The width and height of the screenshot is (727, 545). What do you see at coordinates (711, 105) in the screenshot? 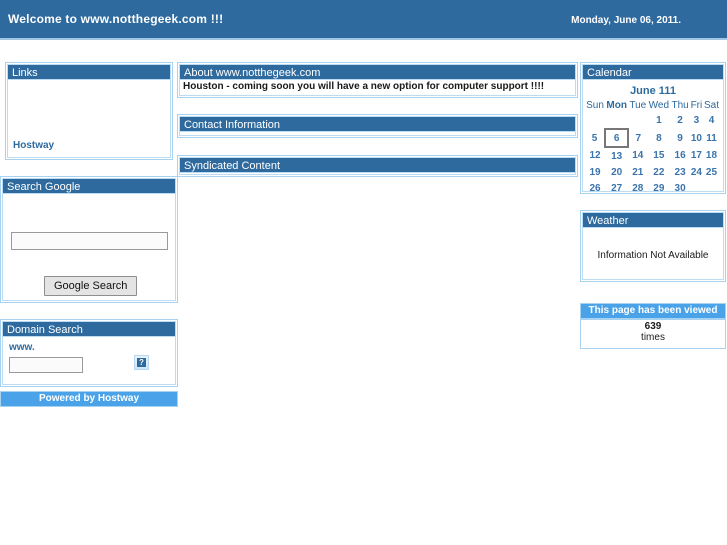
I see `calendar-dayname-sat: Sat` at bounding box center [711, 105].